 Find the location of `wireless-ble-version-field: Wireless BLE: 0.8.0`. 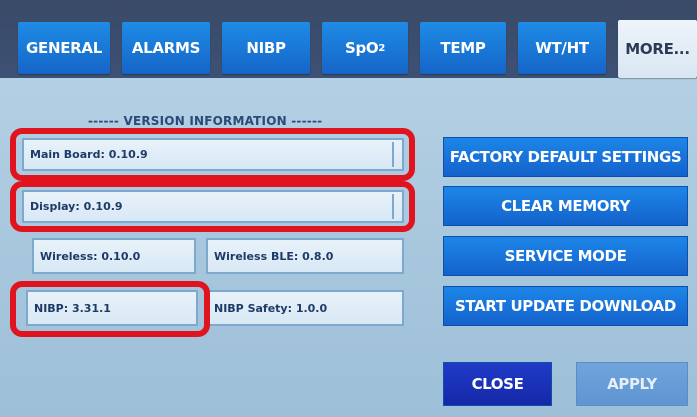

wireless-ble-version-field: Wireless BLE: 0.8.0 is located at coordinates (305, 256).